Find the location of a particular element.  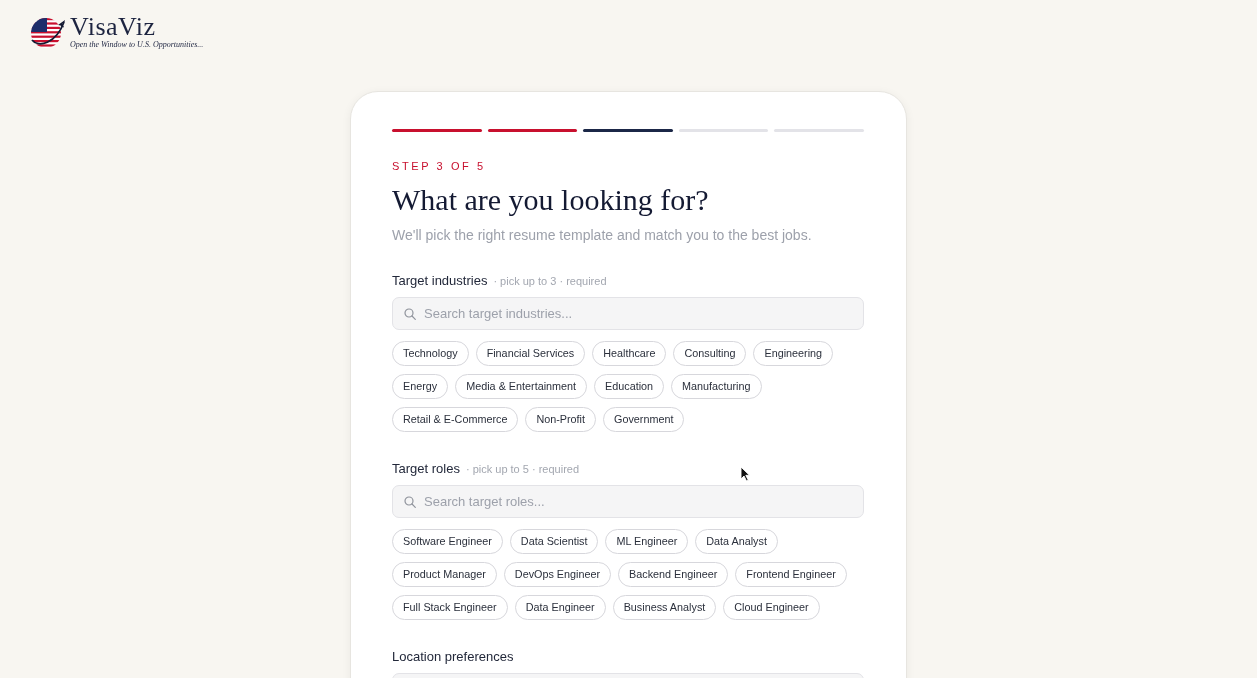

option-chip: Software Engineer is located at coordinates (447, 541).